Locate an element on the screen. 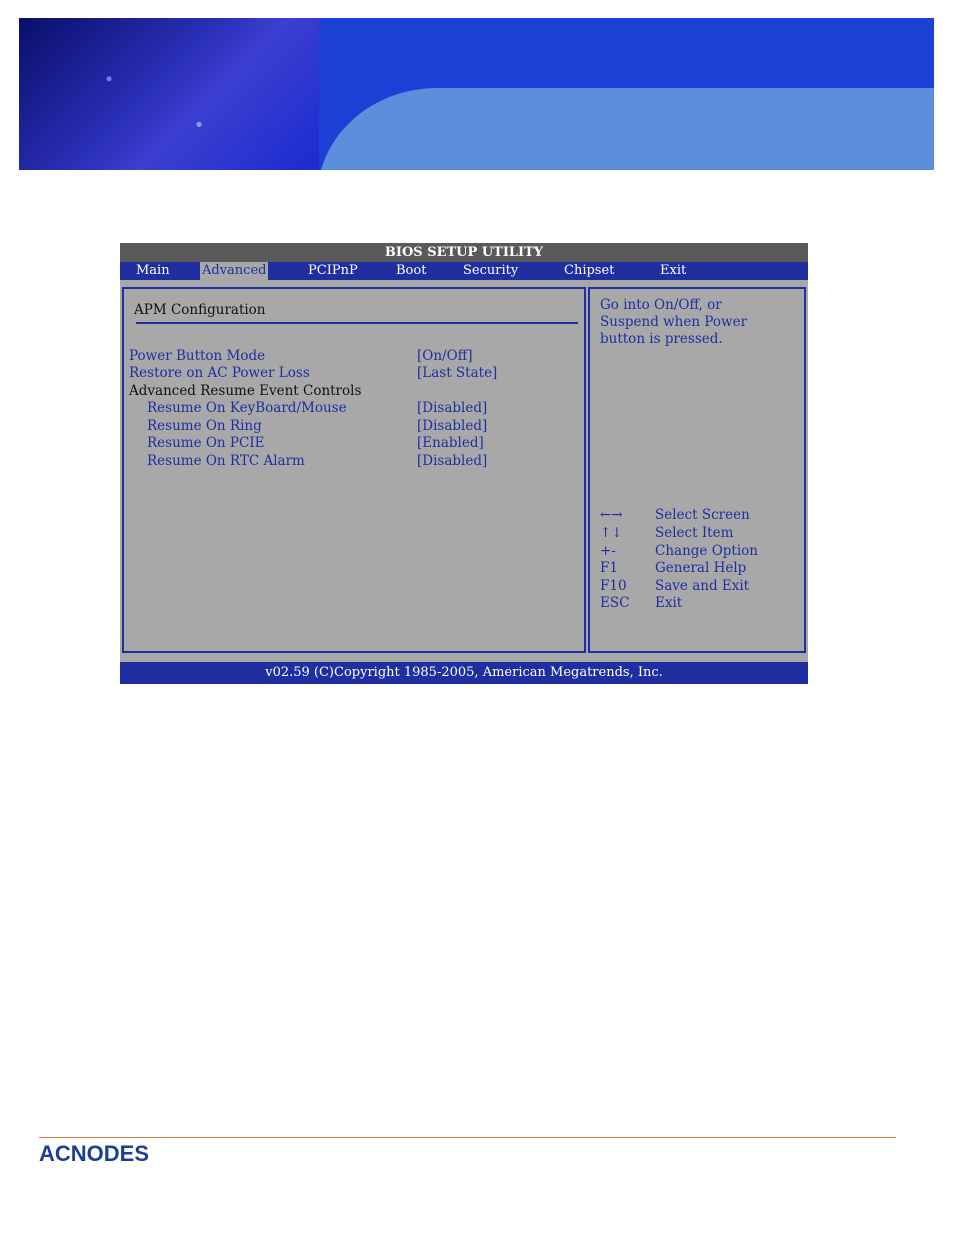 Image resolution: width=954 pixels, height=1235 pixels. setting-value-restore-ac-power-loss: [Last State] is located at coordinates (457, 373).